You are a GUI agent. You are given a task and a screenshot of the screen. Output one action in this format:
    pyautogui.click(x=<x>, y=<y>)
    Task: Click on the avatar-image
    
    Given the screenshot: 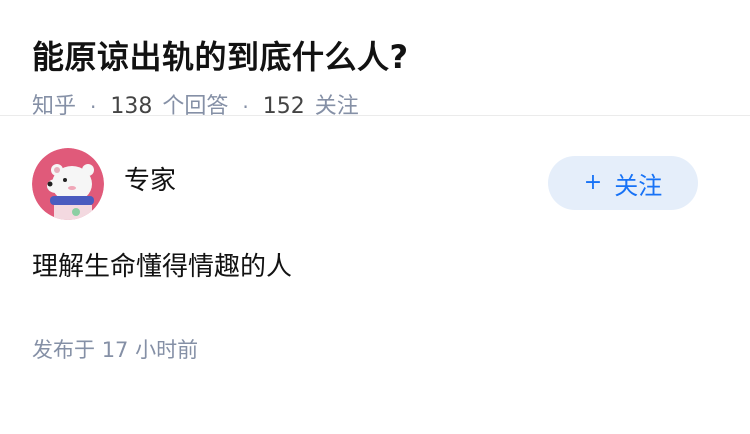 What is the action you would take?
    pyautogui.click(x=68, y=184)
    